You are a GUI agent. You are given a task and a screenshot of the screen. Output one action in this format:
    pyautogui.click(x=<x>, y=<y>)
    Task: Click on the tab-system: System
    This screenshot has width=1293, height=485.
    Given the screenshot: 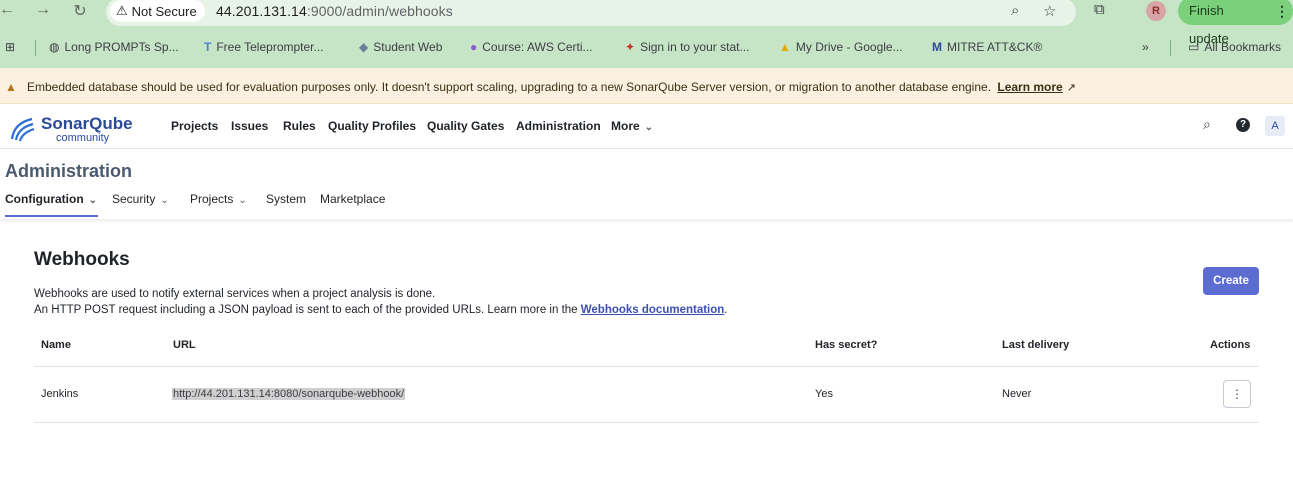 What is the action you would take?
    pyautogui.click(x=286, y=199)
    